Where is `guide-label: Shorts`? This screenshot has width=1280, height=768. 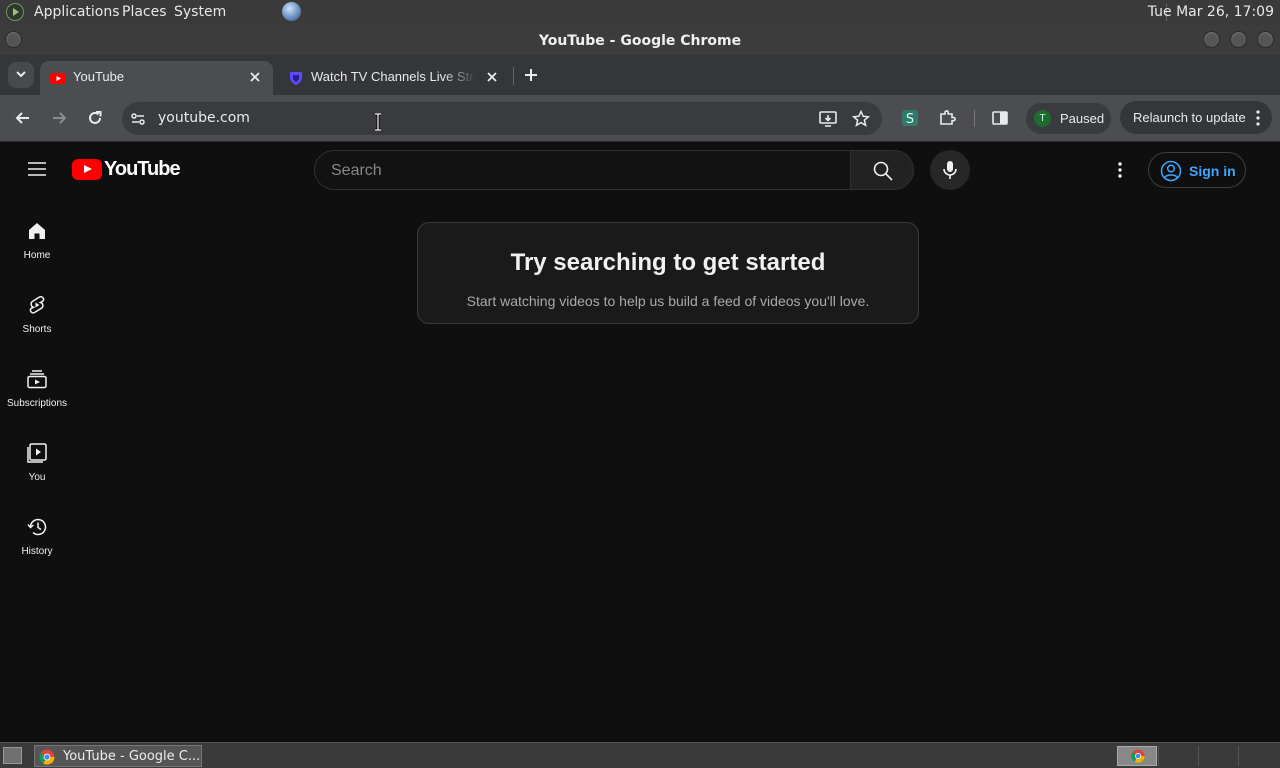
guide-label: Shorts is located at coordinates (37, 329).